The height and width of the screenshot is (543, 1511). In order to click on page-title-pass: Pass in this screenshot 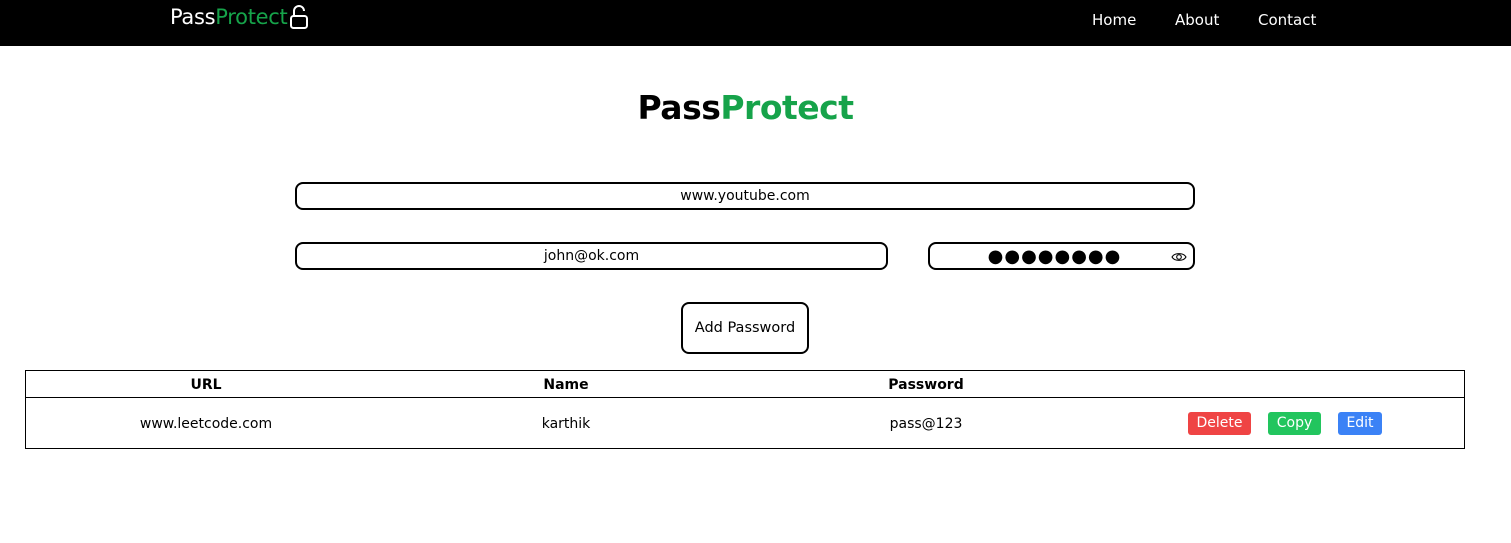, I will do `click(679, 107)`.